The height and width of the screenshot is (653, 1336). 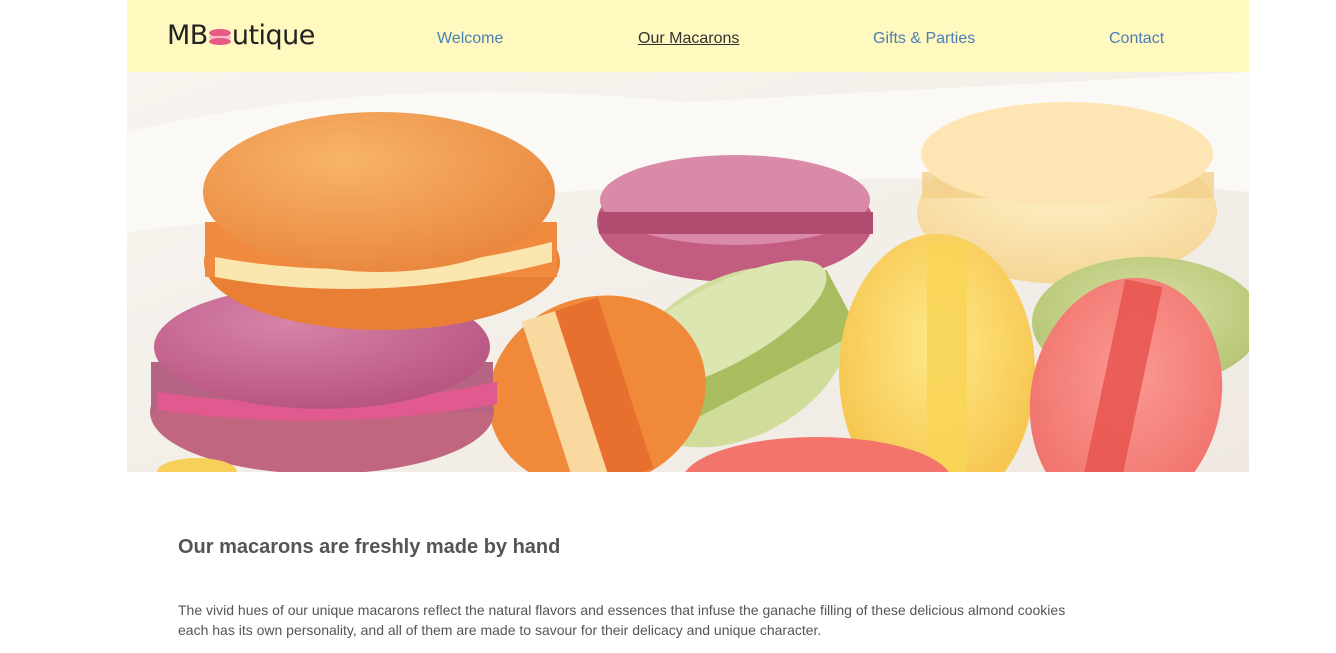 I want to click on nav-link-welcome: Welcome, so click(x=470, y=39).